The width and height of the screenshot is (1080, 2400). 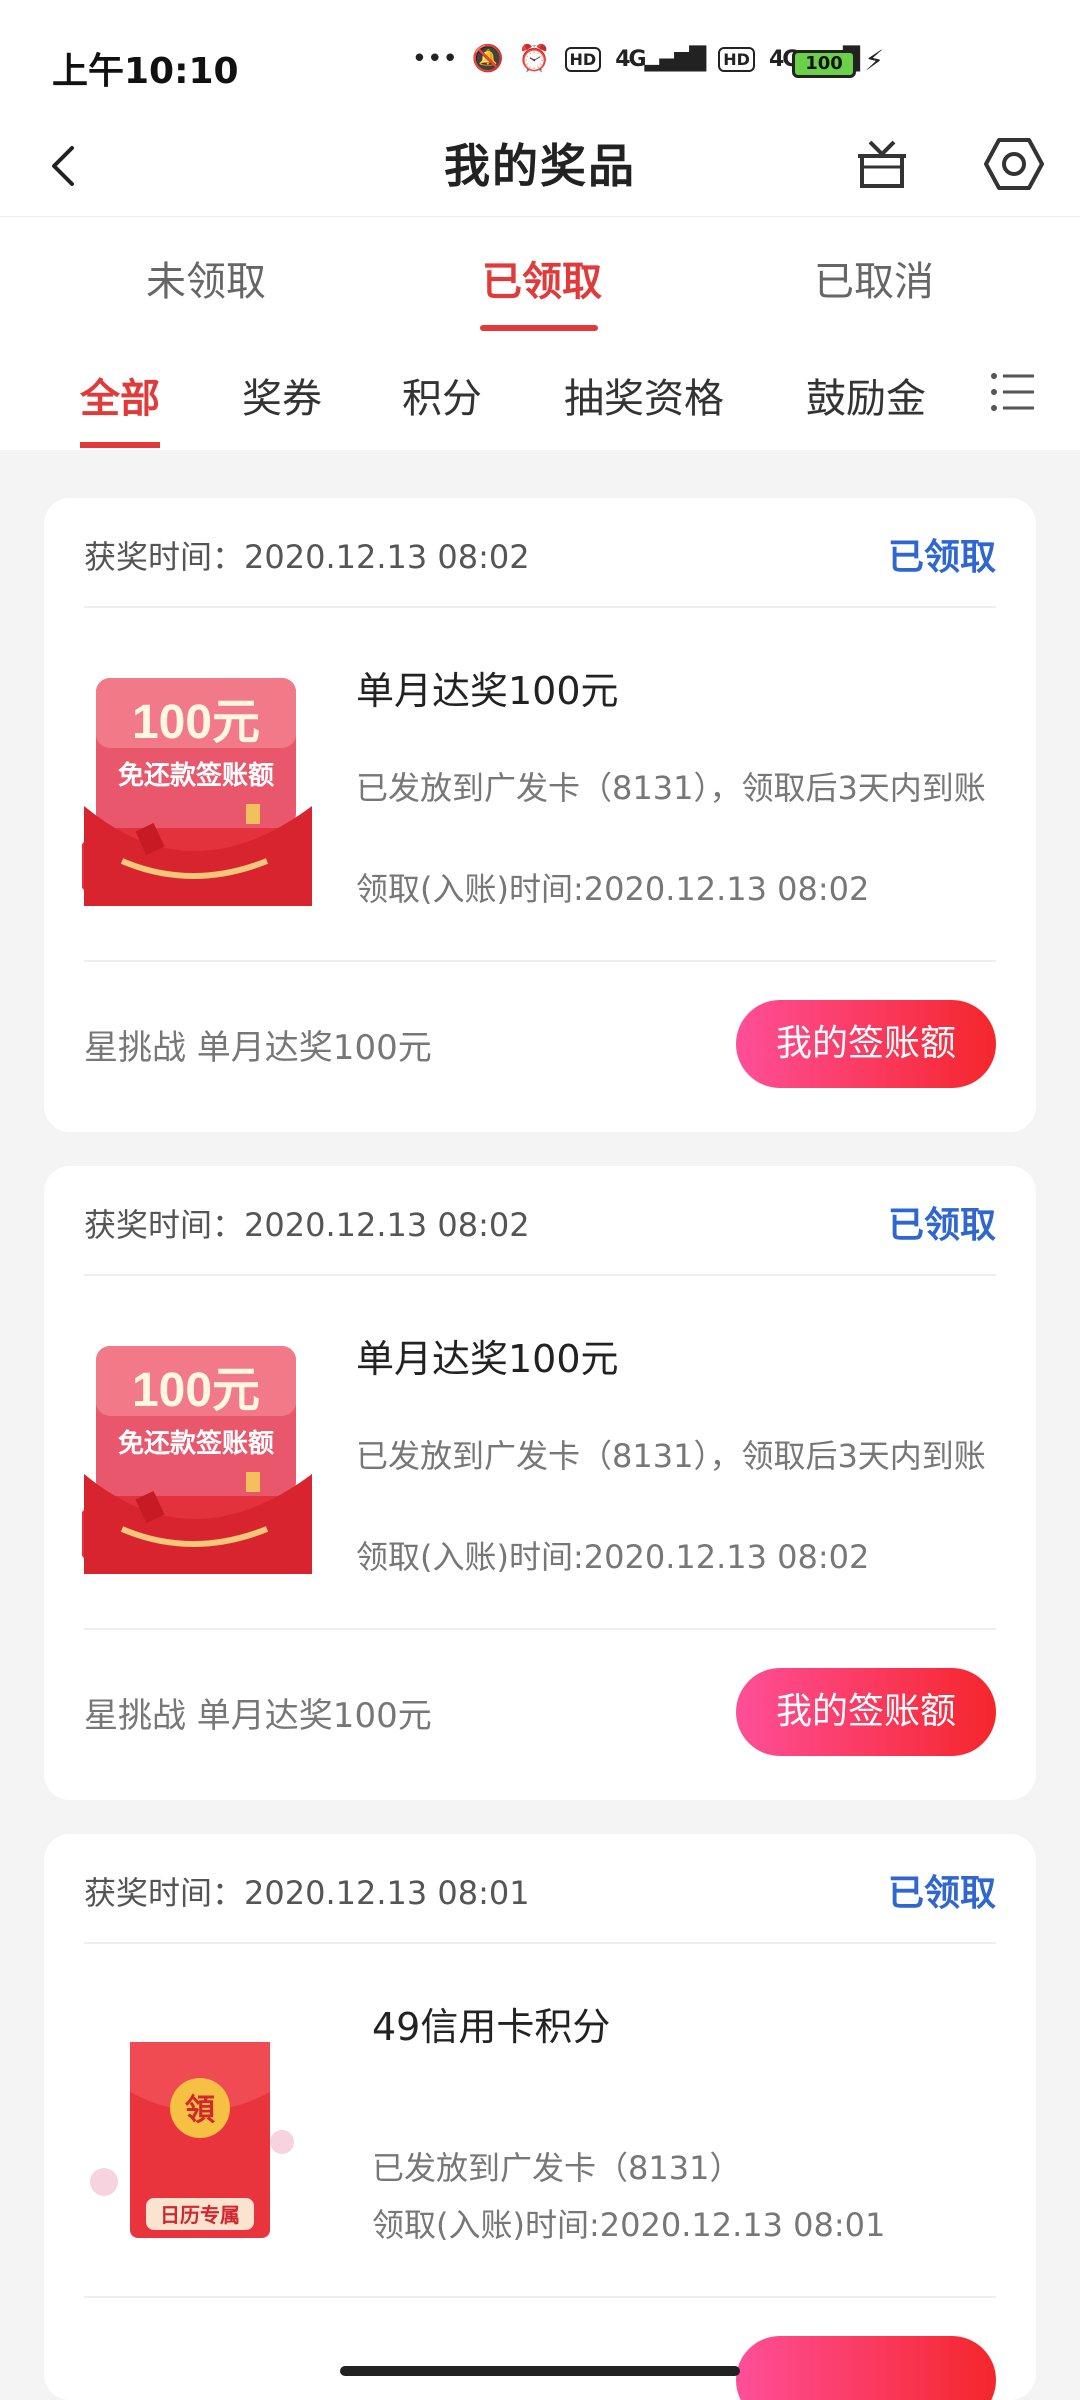 I want to click on signal-4g-icon: 4G▂▄▆█, so click(x=660, y=59).